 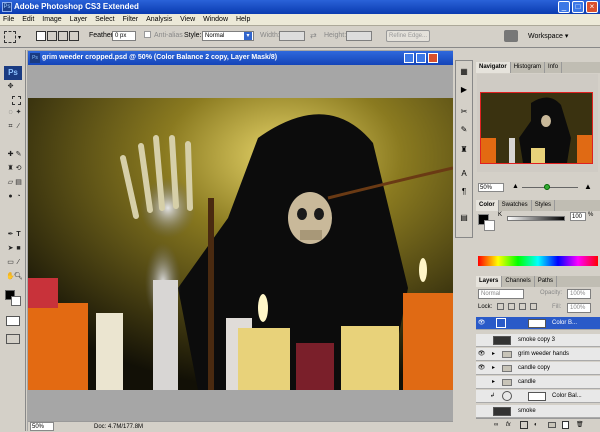 What do you see at coordinates (538, 340) in the screenshot?
I see `layer-row: smoke copy 3` at bounding box center [538, 340].